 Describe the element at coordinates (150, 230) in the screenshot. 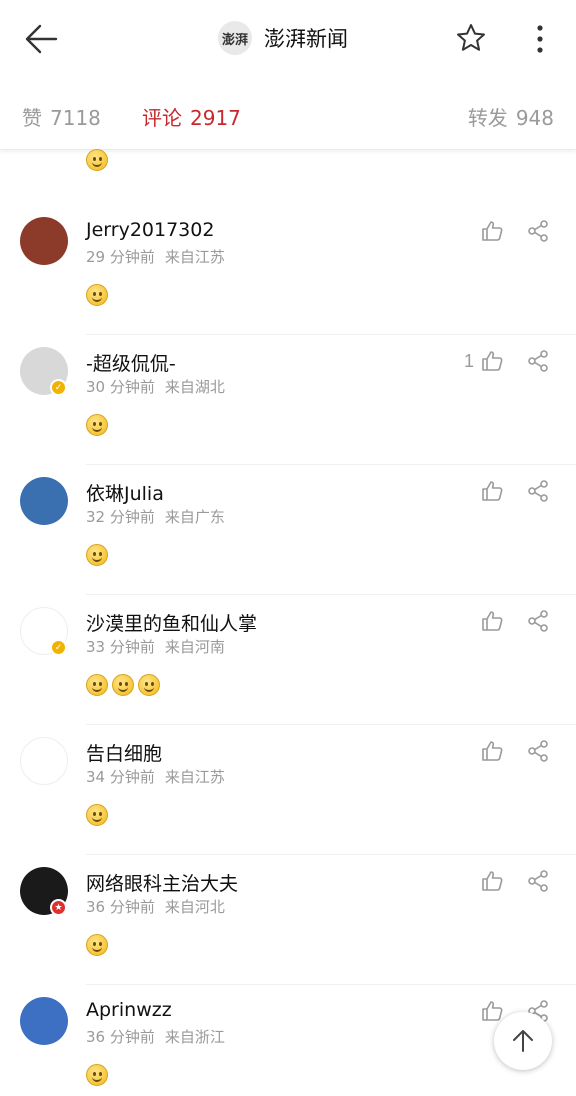

I see `comment-author: Jerry2017302` at that location.